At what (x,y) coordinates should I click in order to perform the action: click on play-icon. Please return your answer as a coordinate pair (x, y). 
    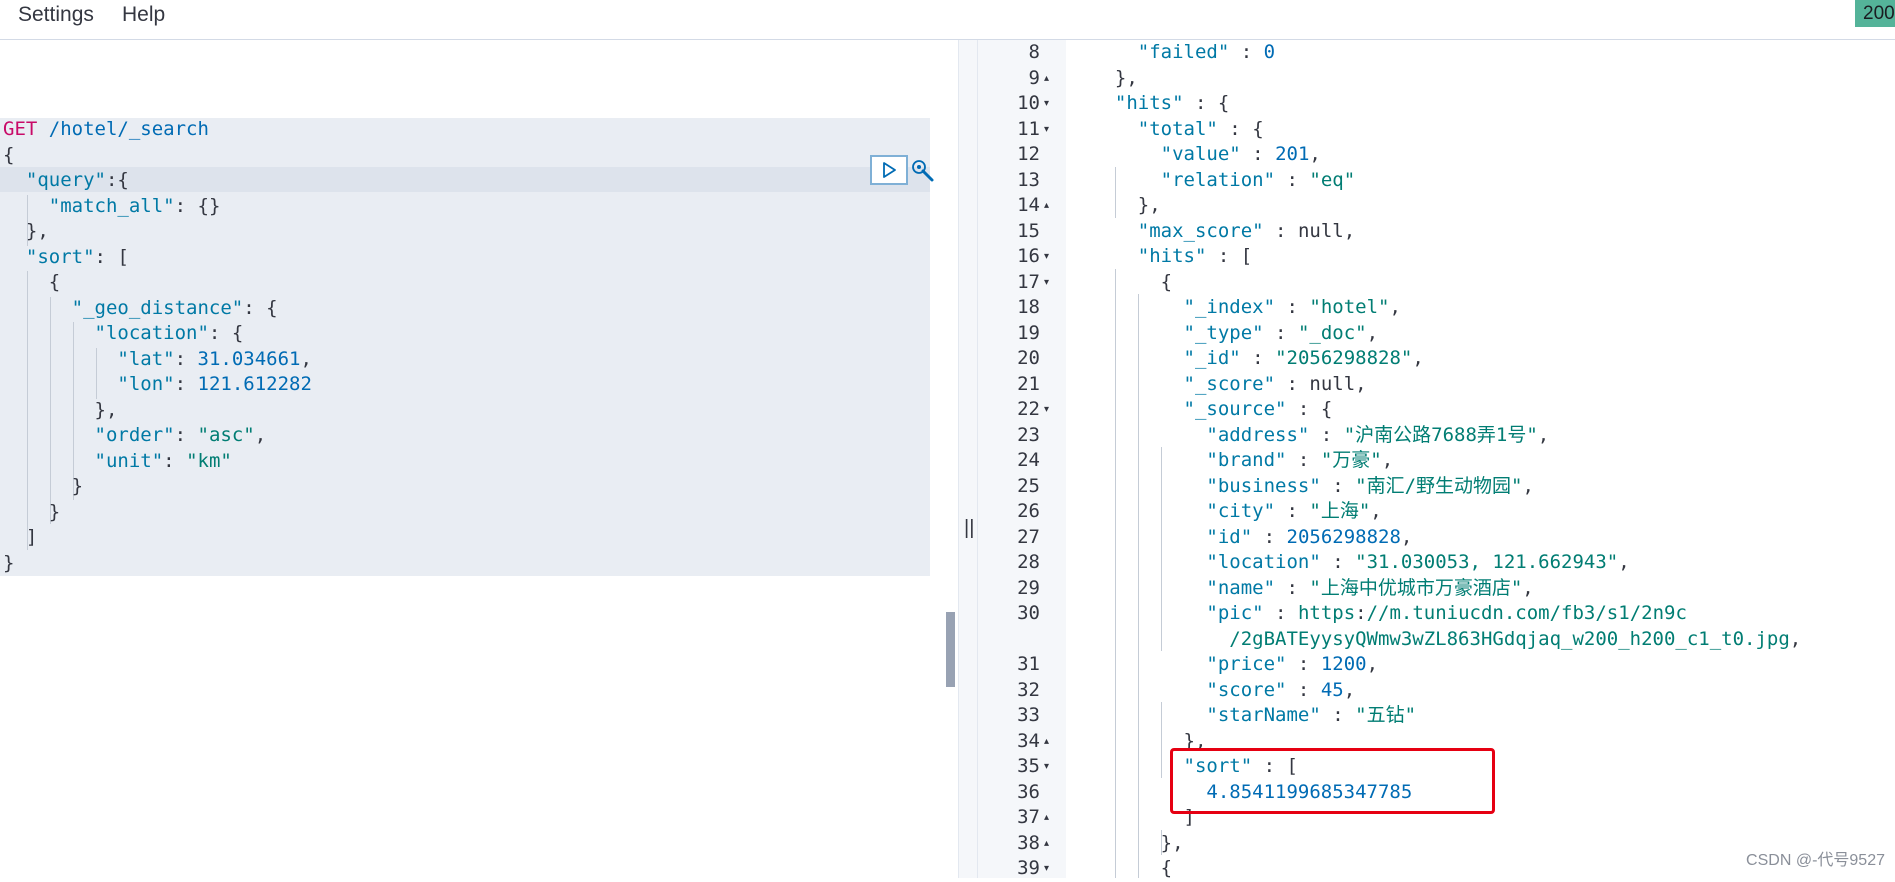
    Looking at the image, I should click on (889, 170).